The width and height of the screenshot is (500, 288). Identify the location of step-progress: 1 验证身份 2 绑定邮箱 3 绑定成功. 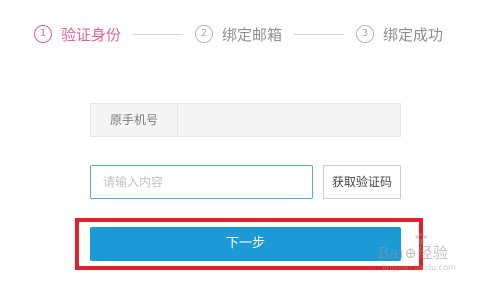
(254, 34).